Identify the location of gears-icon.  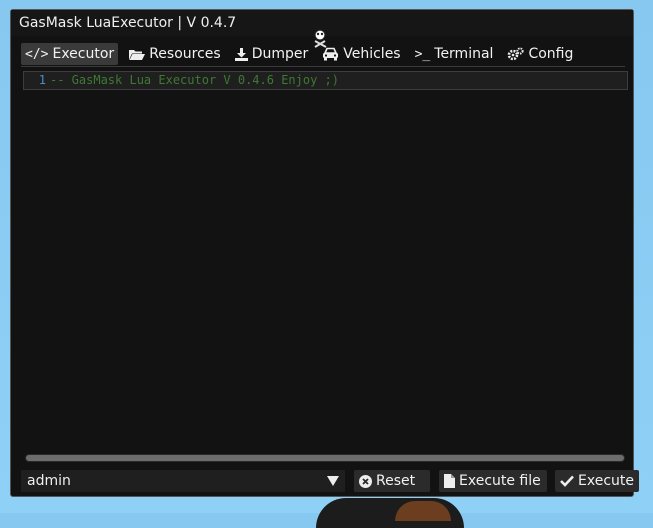
(516, 54).